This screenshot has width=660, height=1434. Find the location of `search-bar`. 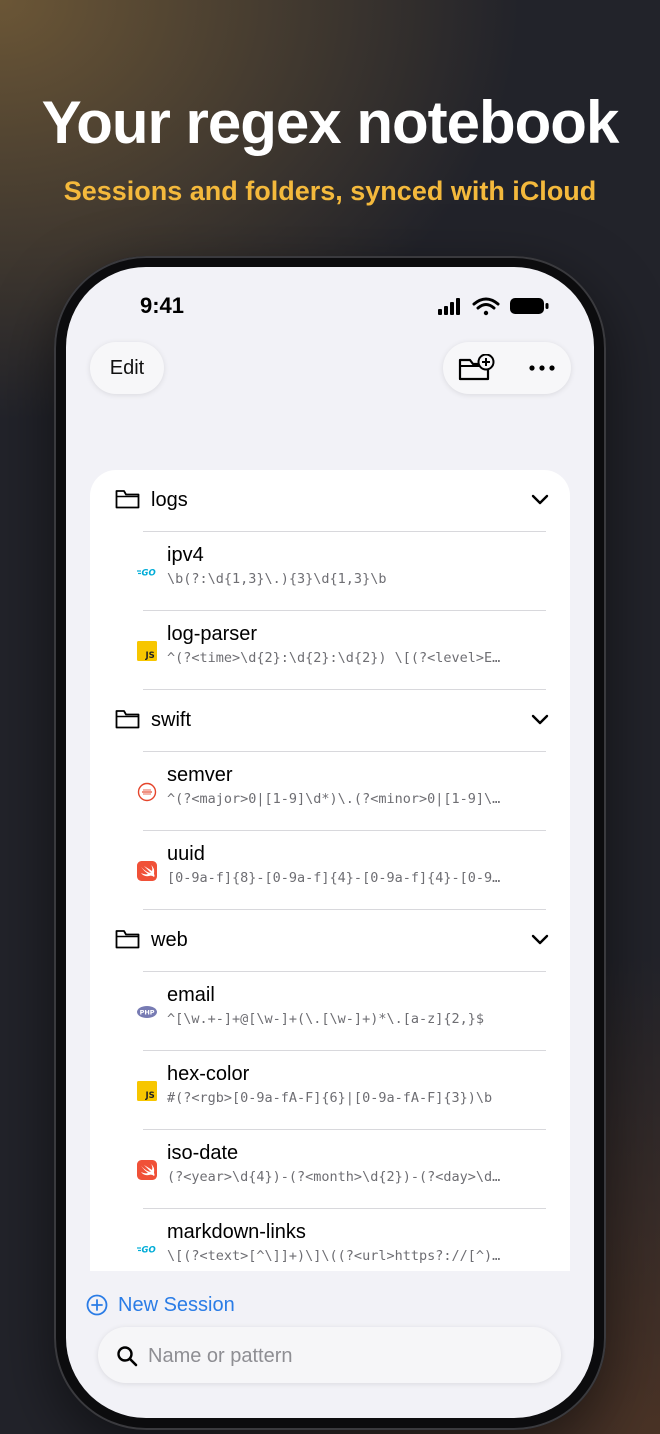

search-bar is located at coordinates (329, 1355).